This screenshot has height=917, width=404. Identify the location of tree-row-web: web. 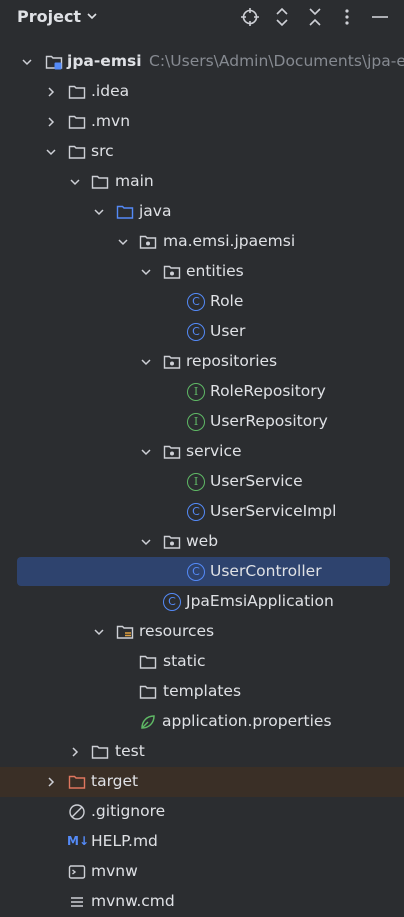
(202, 542).